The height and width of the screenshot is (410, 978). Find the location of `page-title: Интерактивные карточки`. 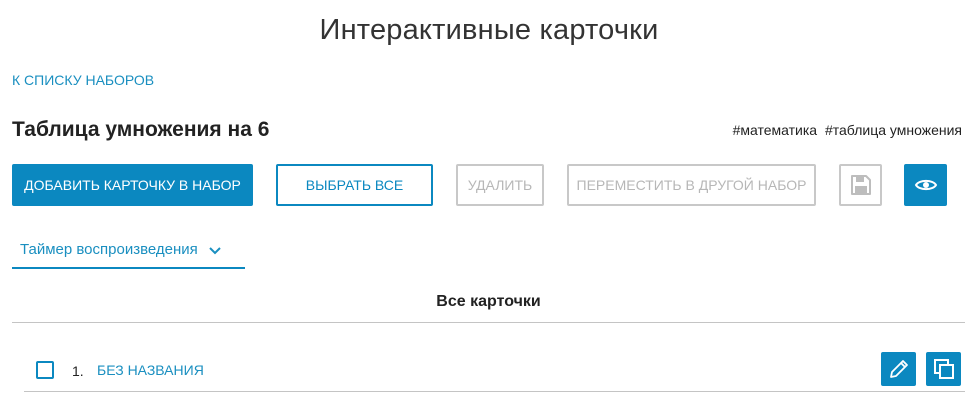

page-title: Интерактивные карточки is located at coordinates (489, 30).